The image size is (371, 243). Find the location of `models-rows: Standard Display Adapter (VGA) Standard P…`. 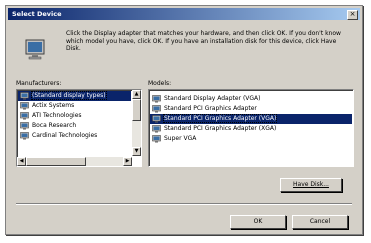

models-rows: Standard Display Adapter (VGA) Standard P… is located at coordinates (251, 119).